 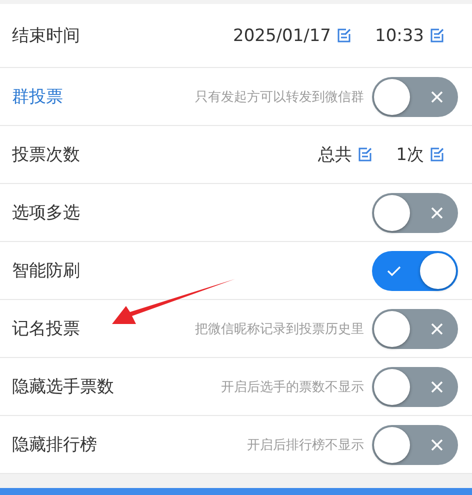 I want to click on setting-value: 1次, so click(x=410, y=155).